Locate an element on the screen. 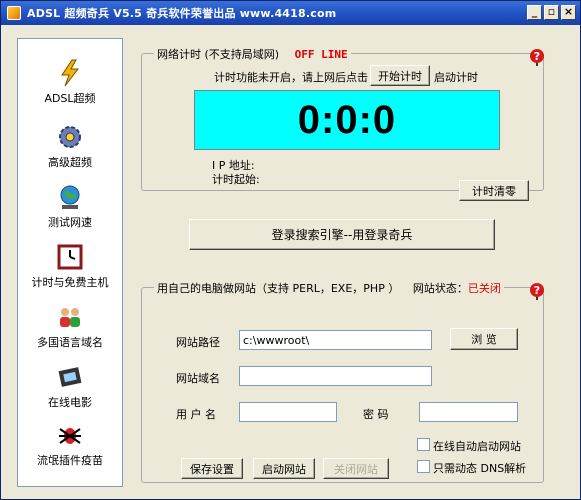 This screenshot has height=500, width=581. website-group-title: 用自己的电脑做网站（支持 PERL，EXE，PHP ） 网站状态：已关闭 is located at coordinates (329, 288).